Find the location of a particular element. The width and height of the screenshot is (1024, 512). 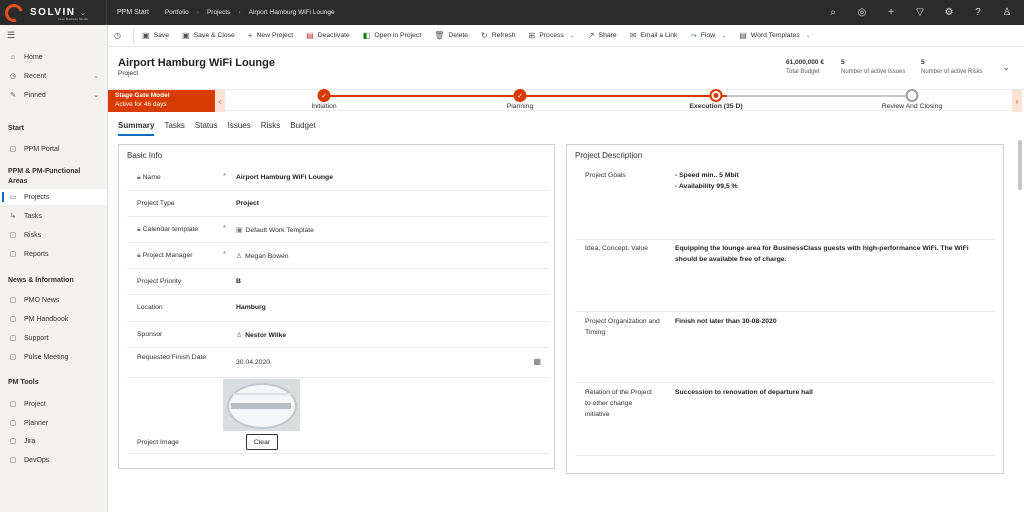

plus-icon: + is located at coordinates (891, 12).